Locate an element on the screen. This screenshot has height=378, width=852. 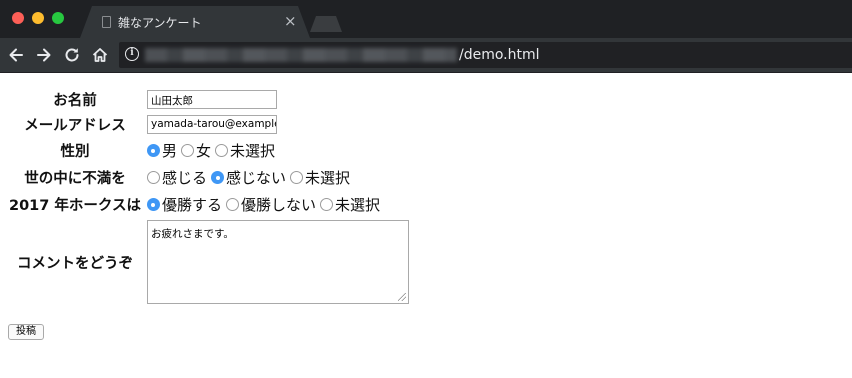
comment-text: お疲れさまです。 is located at coordinates (192, 234).